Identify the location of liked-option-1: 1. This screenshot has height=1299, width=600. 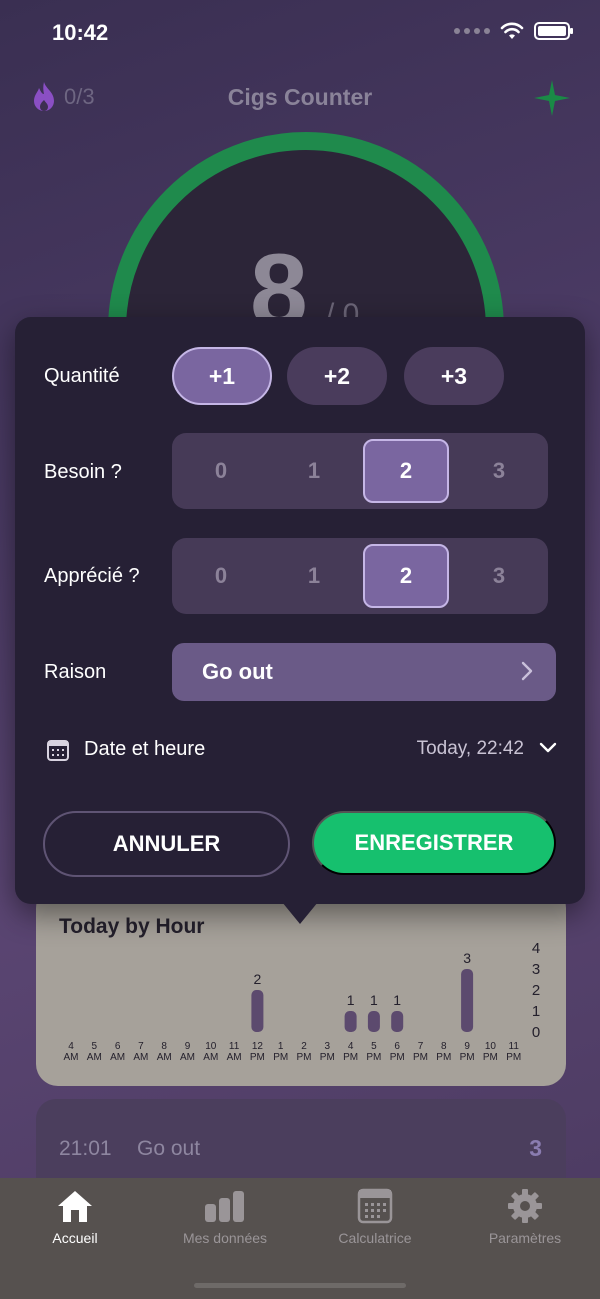
(314, 576).